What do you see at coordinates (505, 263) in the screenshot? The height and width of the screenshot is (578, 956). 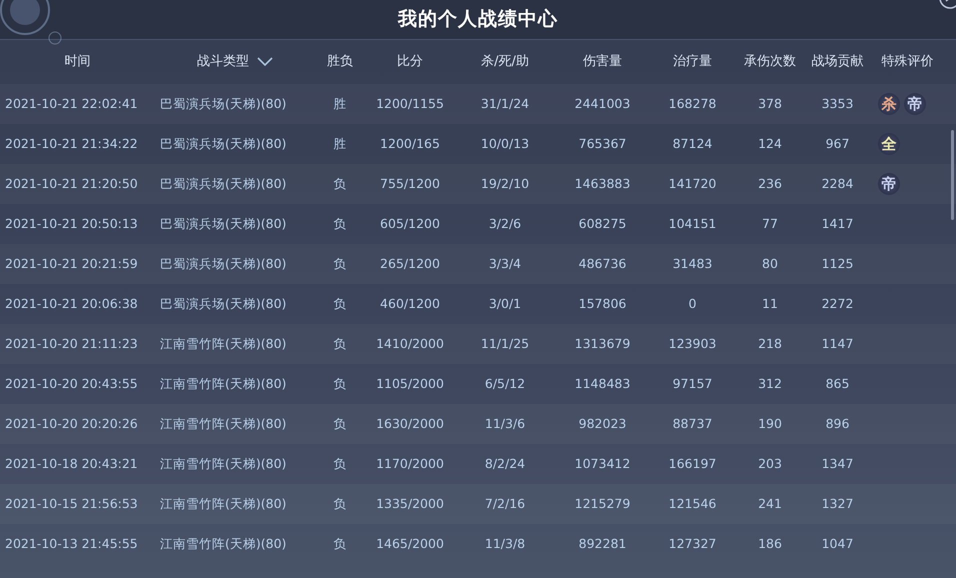 I see `kda-cell-text: 3/3/4` at bounding box center [505, 263].